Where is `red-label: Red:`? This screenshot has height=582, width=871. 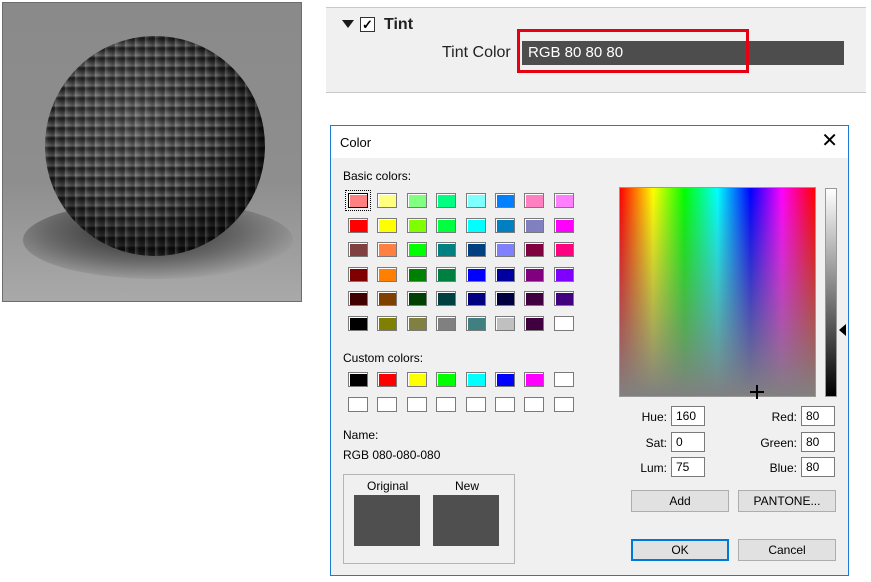 red-label: Red: is located at coordinates (784, 417).